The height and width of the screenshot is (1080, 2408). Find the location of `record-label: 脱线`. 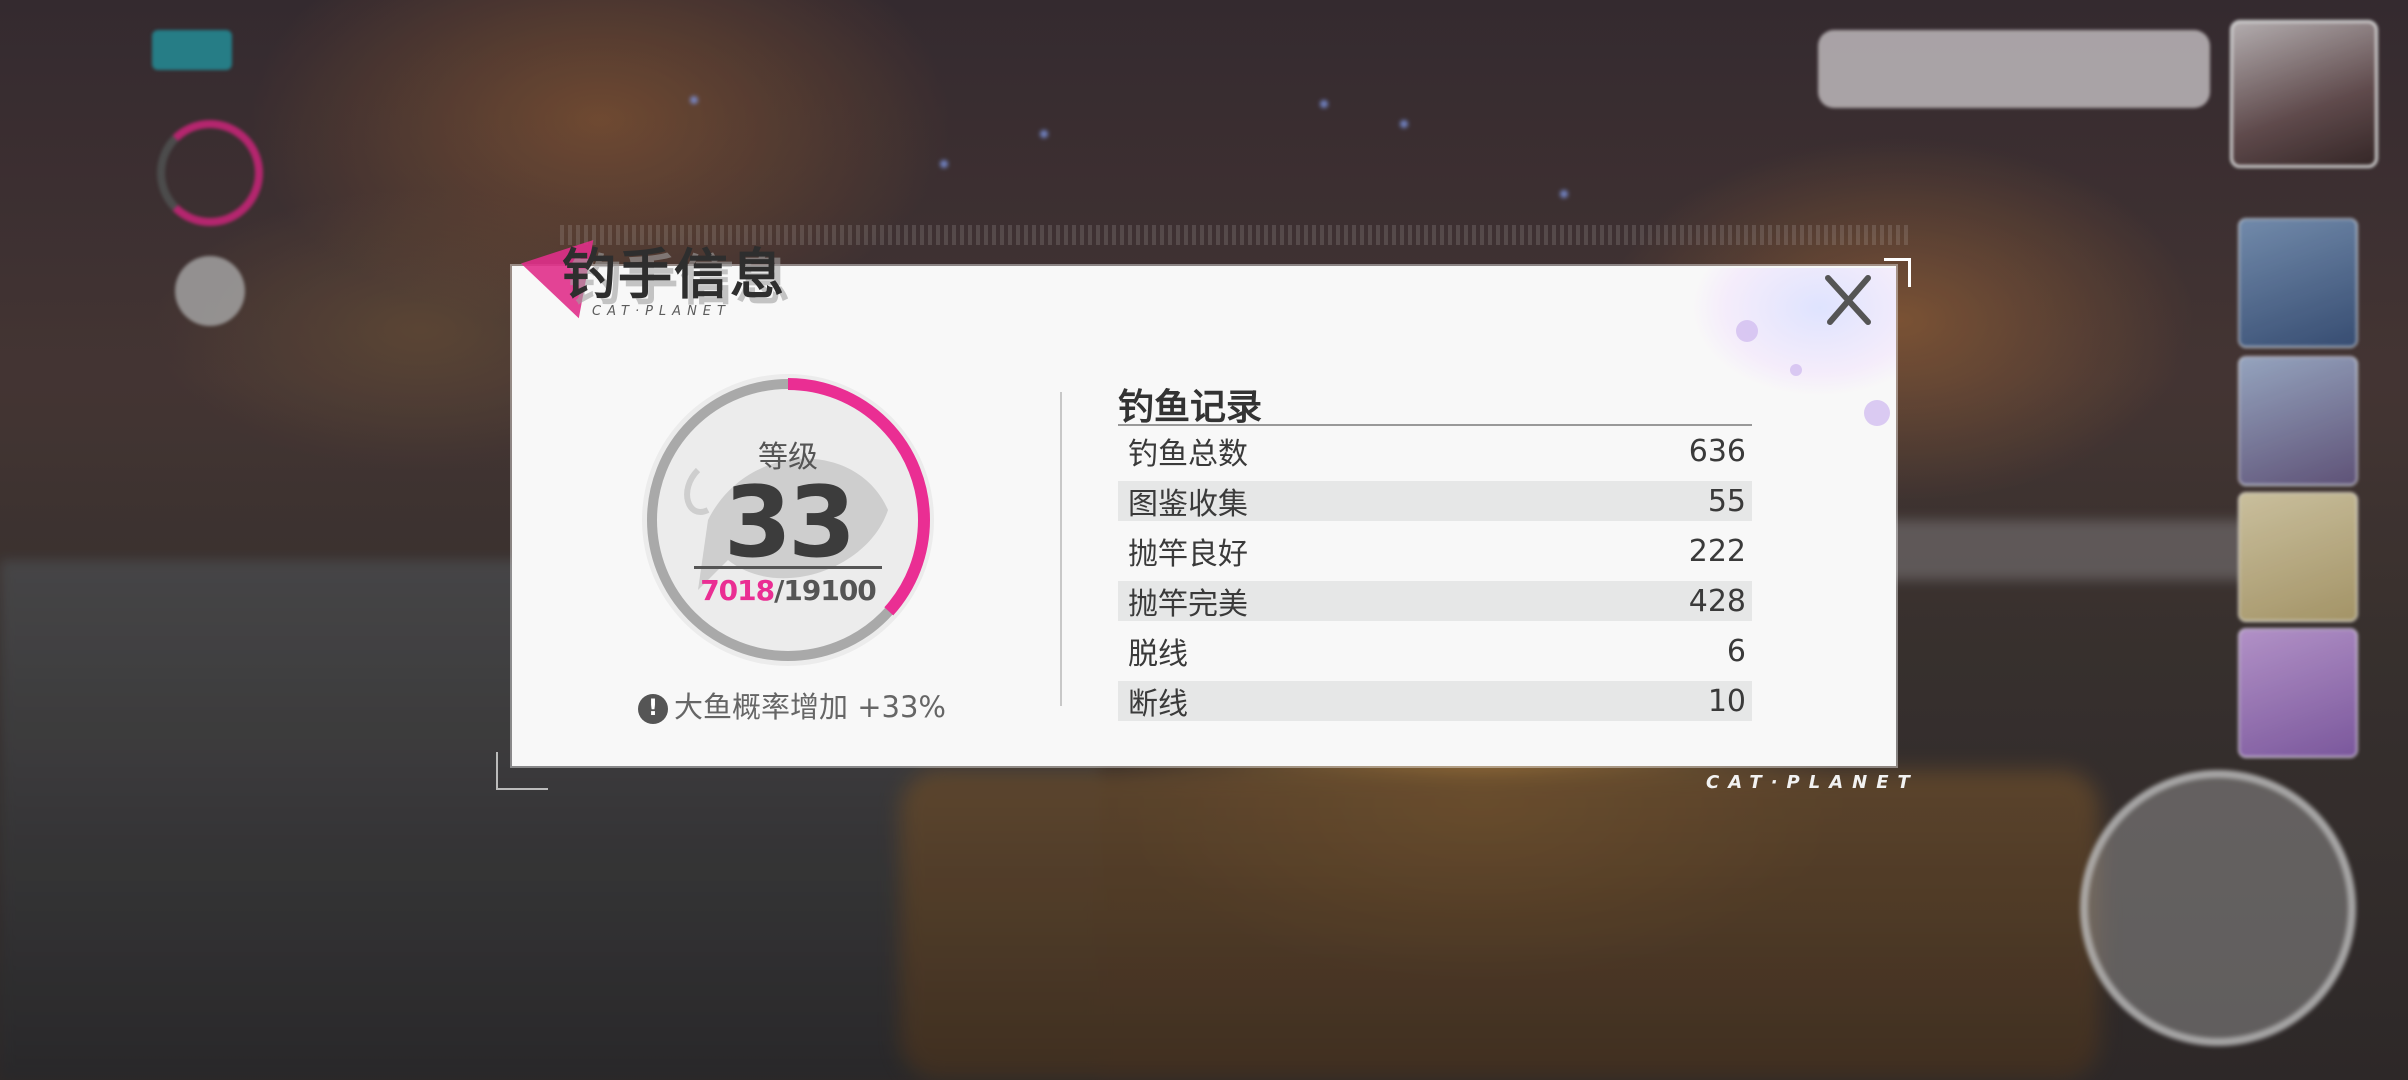

record-label: 脱线 is located at coordinates (1158, 654).